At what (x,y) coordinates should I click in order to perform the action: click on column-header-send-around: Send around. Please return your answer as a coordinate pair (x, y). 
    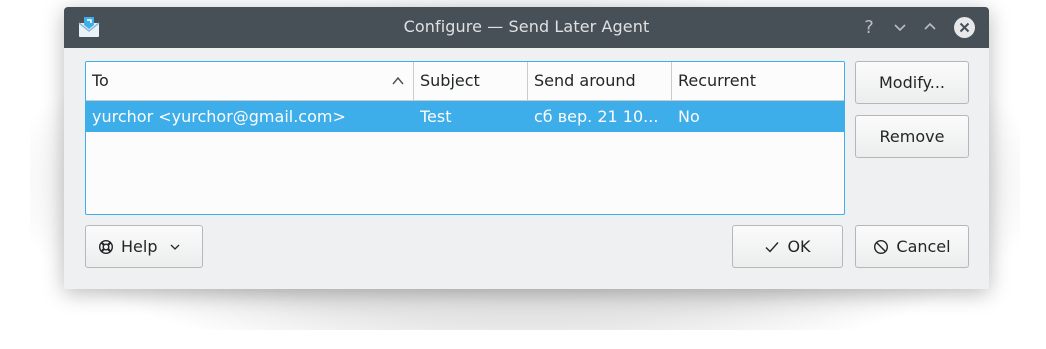
    Looking at the image, I should click on (600, 81).